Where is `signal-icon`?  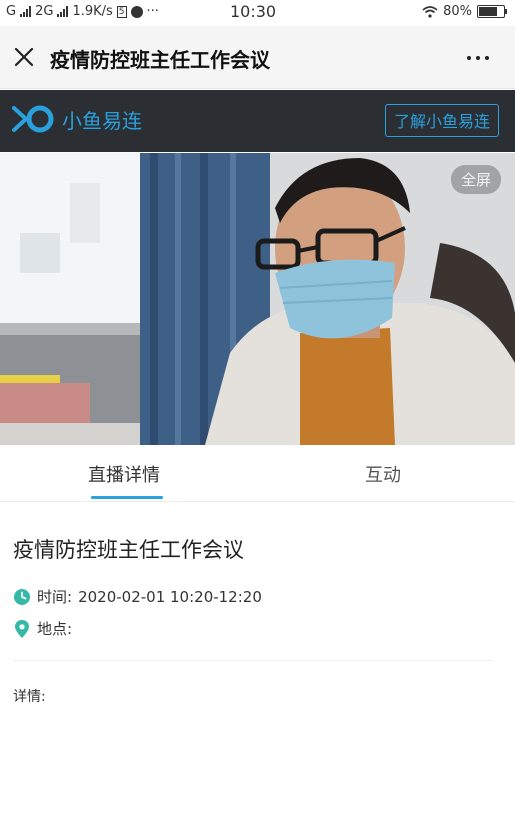 signal-icon is located at coordinates (26, 11).